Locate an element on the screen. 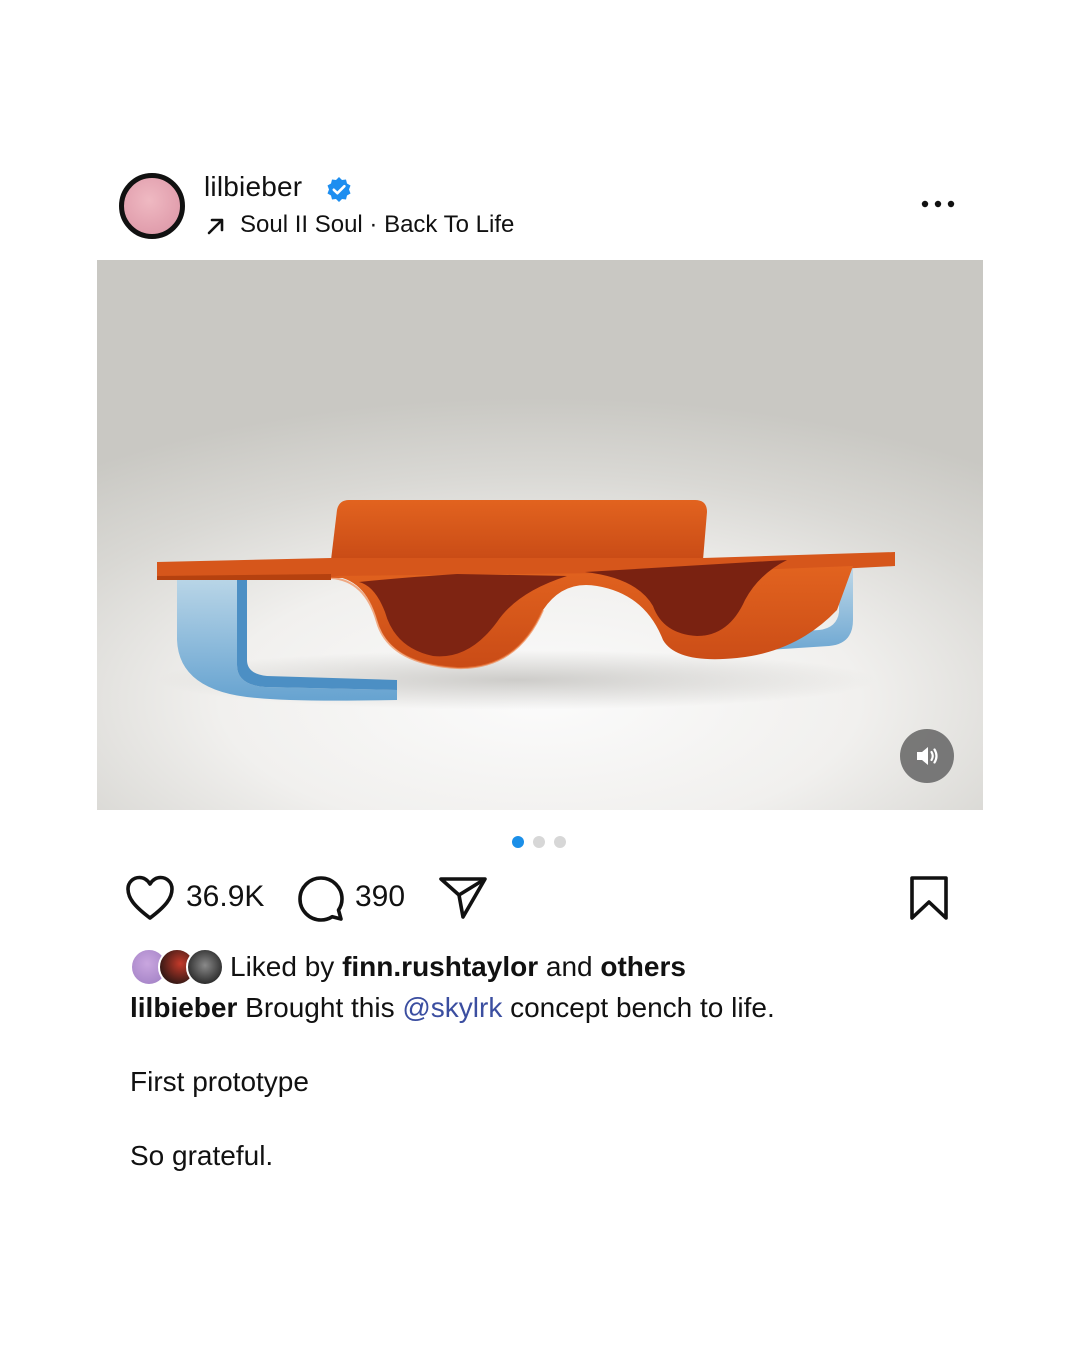 The height and width of the screenshot is (1346, 1080). caption-text-after: concept bench to life. is located at coordinates (642, 1007).